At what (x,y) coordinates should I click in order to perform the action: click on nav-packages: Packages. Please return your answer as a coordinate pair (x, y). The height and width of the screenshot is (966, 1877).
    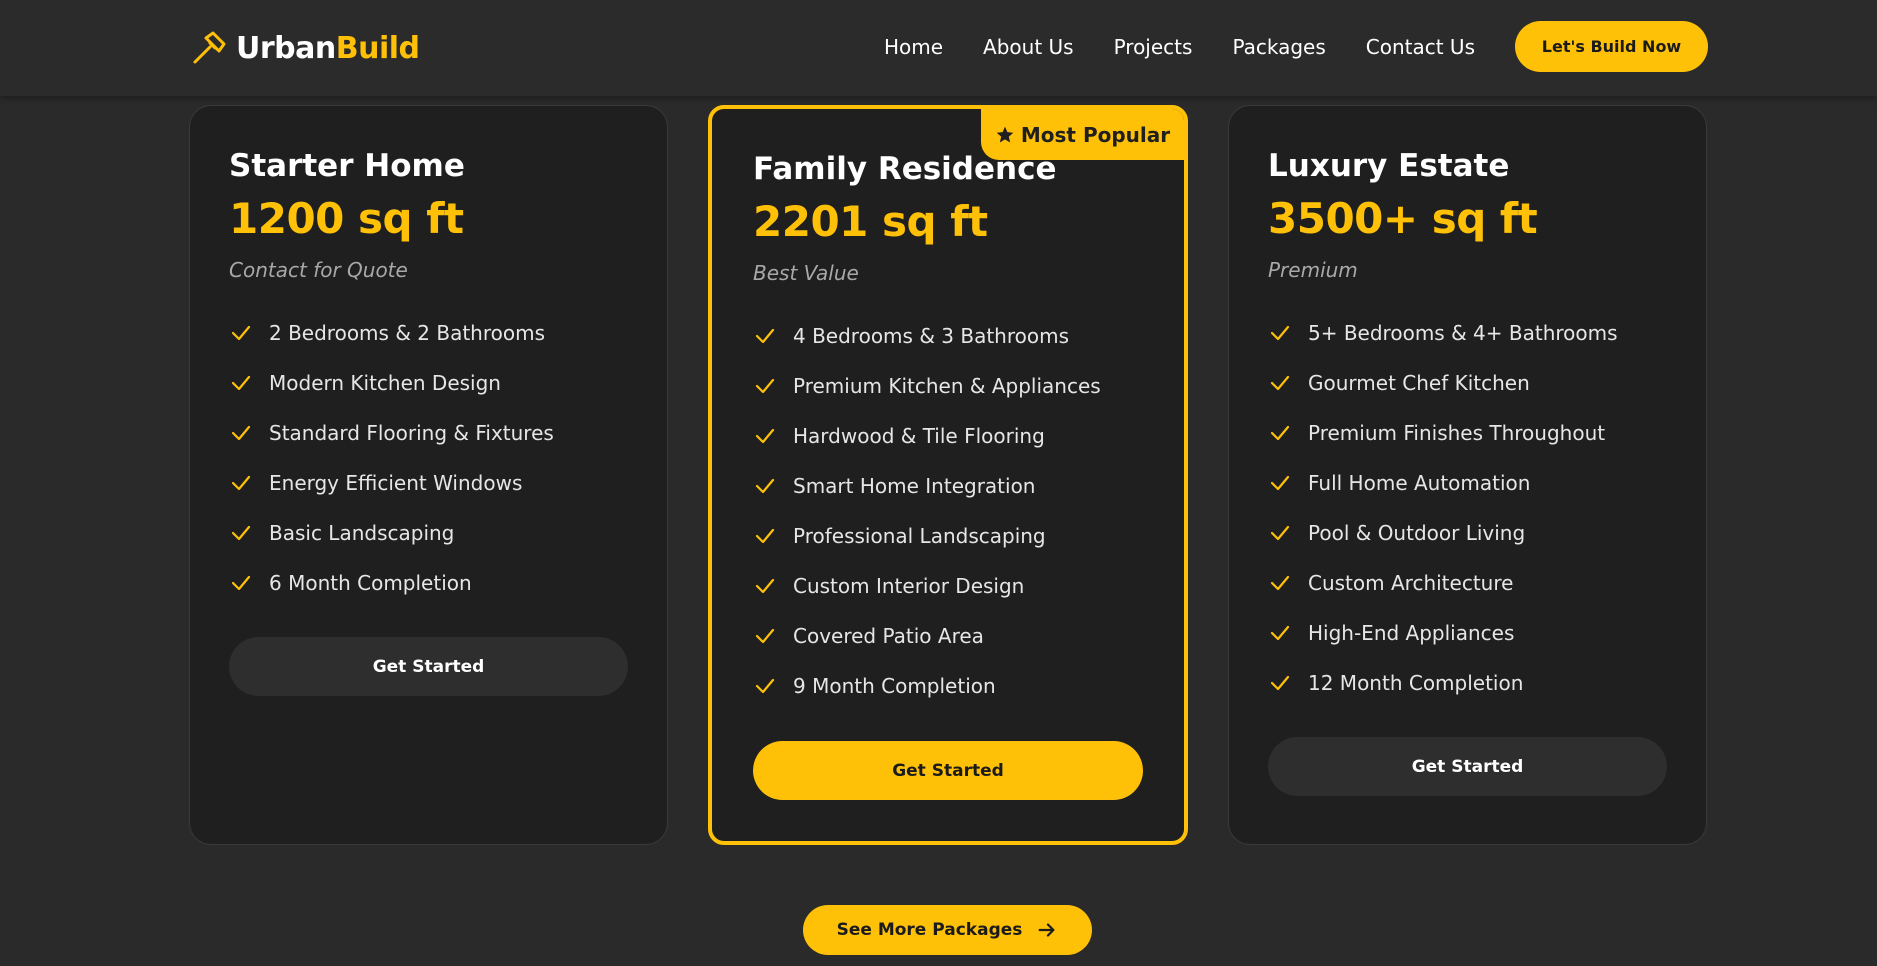
    Looking at the image, I should click on (1278, 47).